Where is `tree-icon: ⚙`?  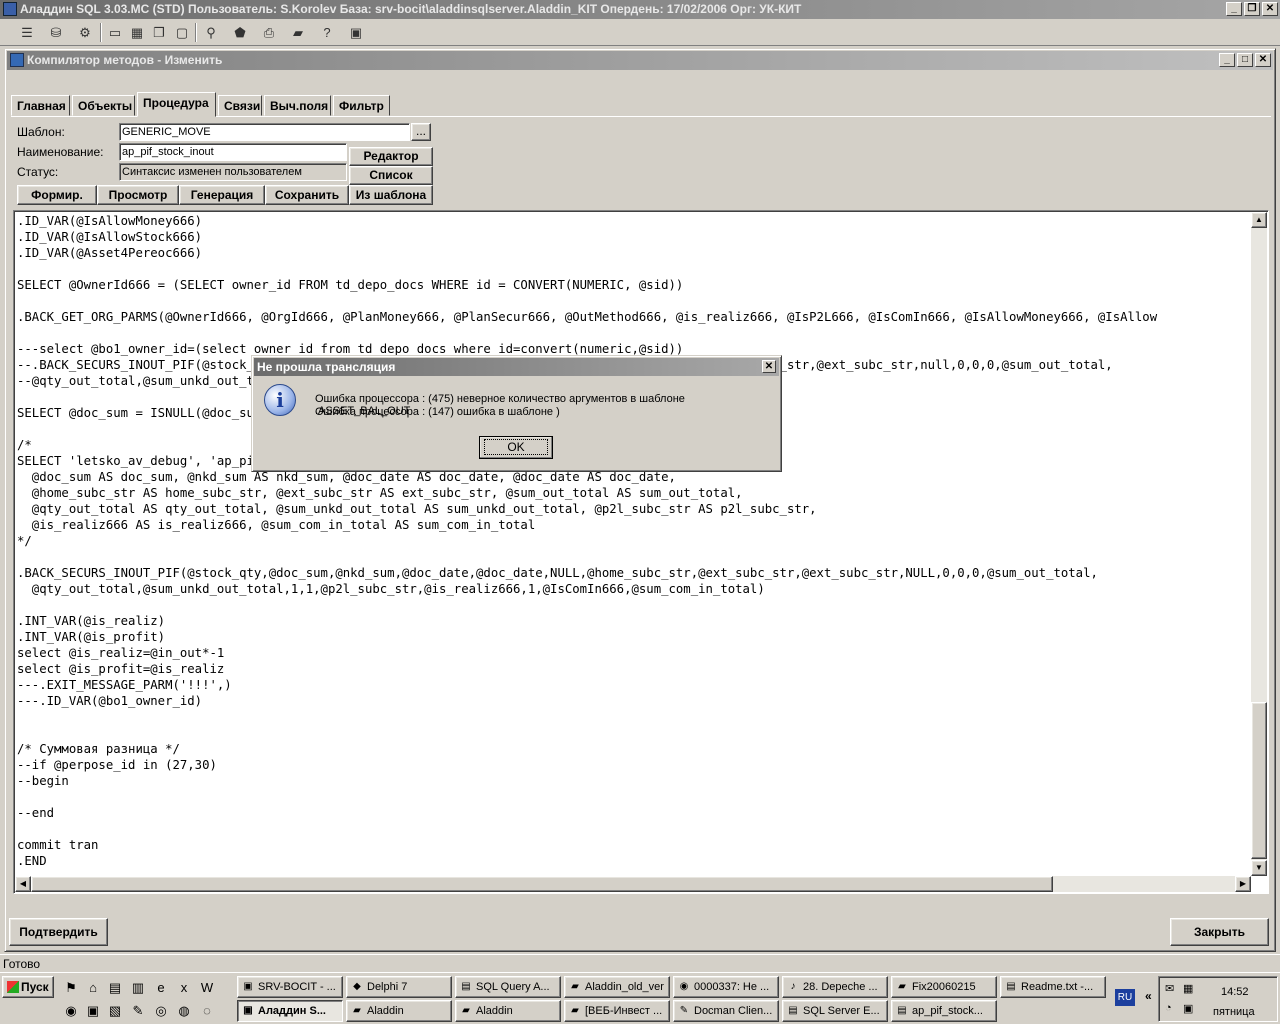 tree-icon: ⚙ is located at coordinates (85, 33).